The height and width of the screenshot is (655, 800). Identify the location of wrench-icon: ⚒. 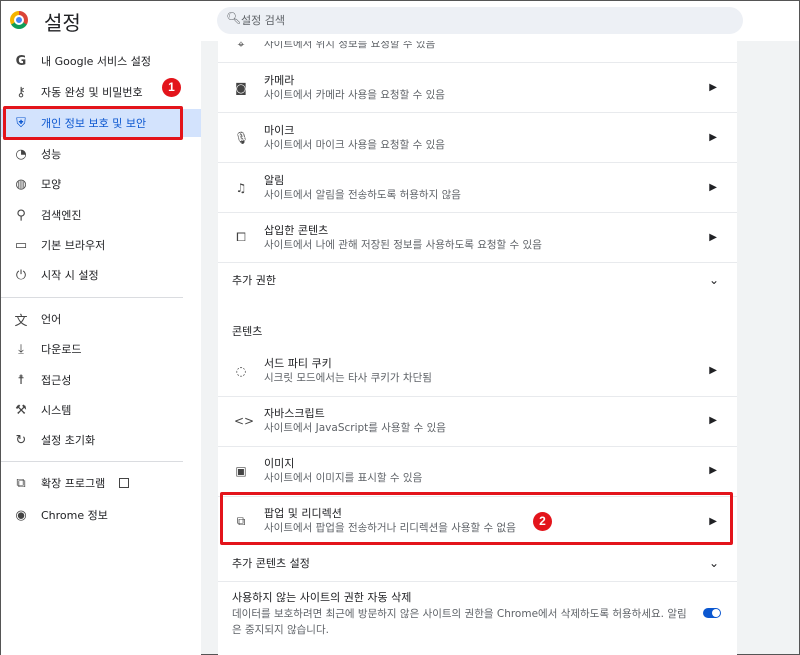
(21, 410).